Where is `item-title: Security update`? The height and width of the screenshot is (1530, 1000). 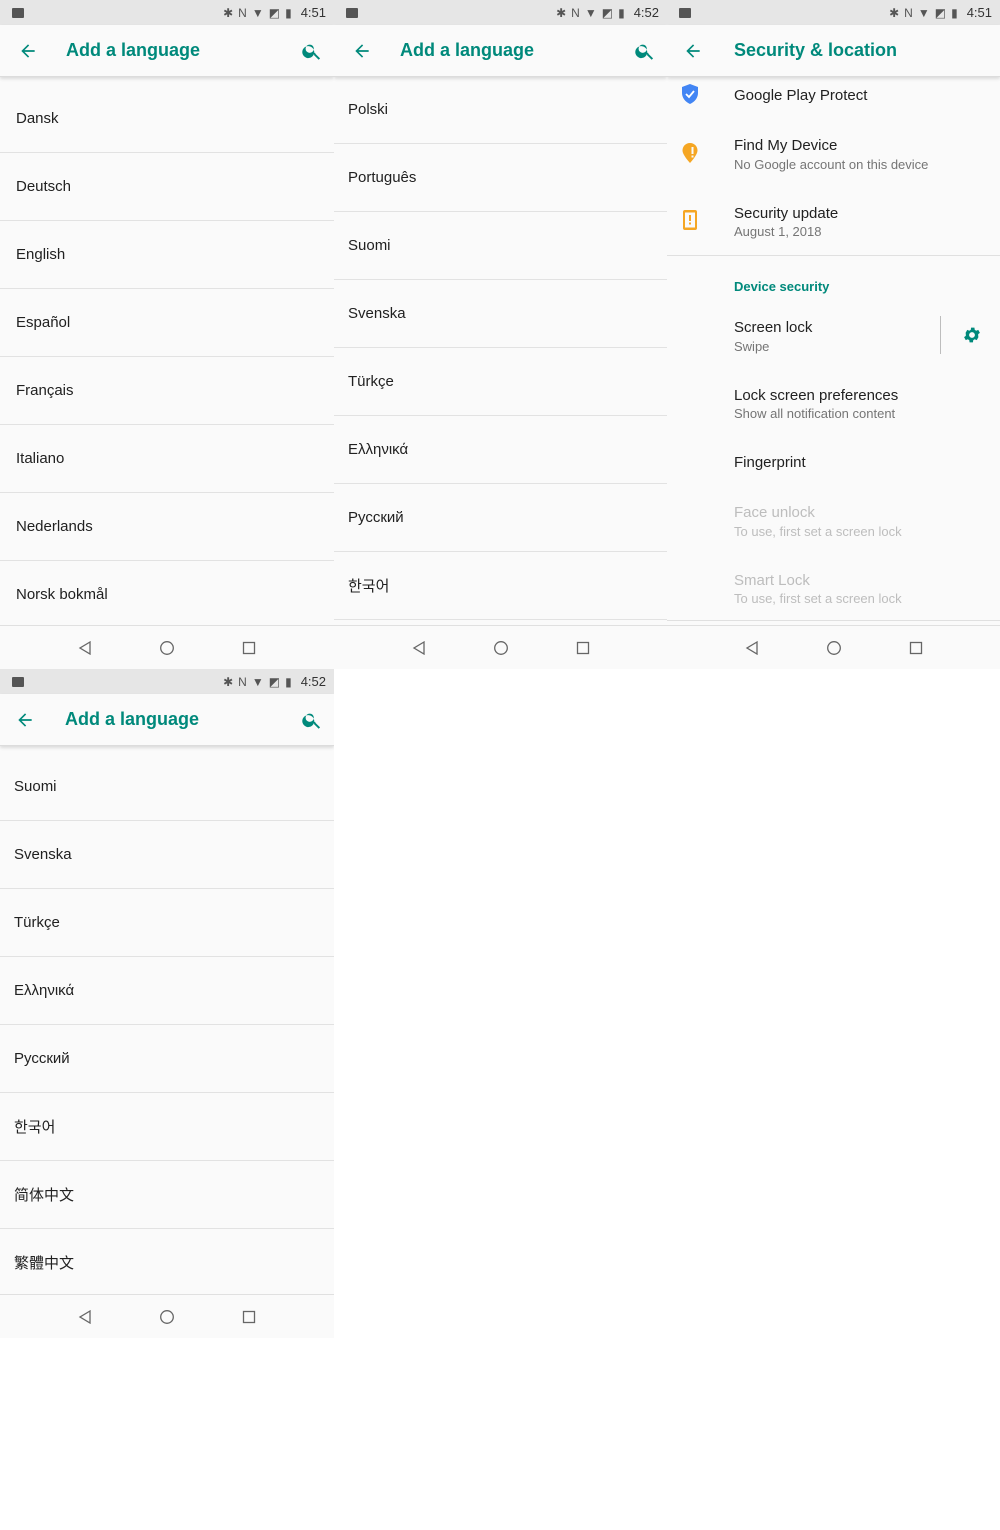
item-title: Security update is located at coordinates (786, 213).